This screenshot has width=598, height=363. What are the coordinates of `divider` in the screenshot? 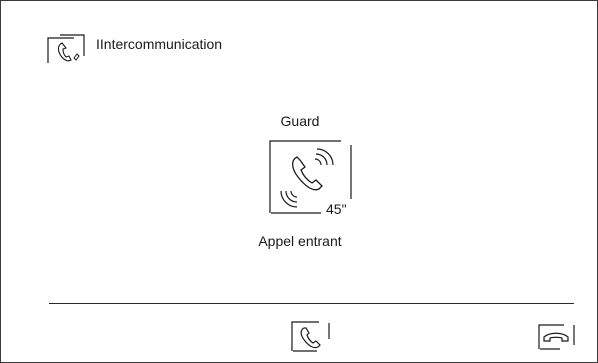 It's located at (311, 303).